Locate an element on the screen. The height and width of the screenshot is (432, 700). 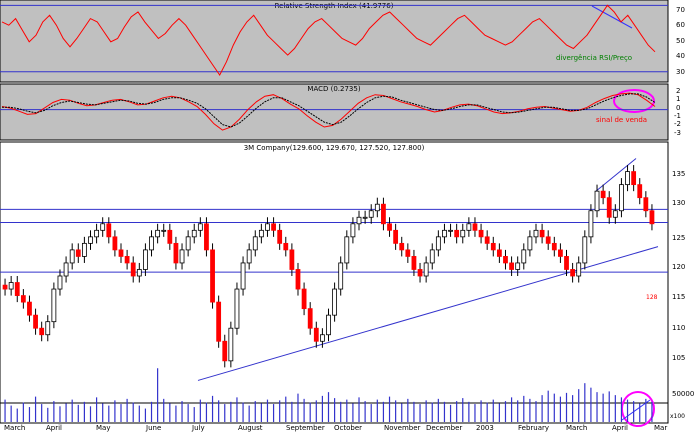
macd-sell-label: sinal de venda is located at coordinates (621, 120).